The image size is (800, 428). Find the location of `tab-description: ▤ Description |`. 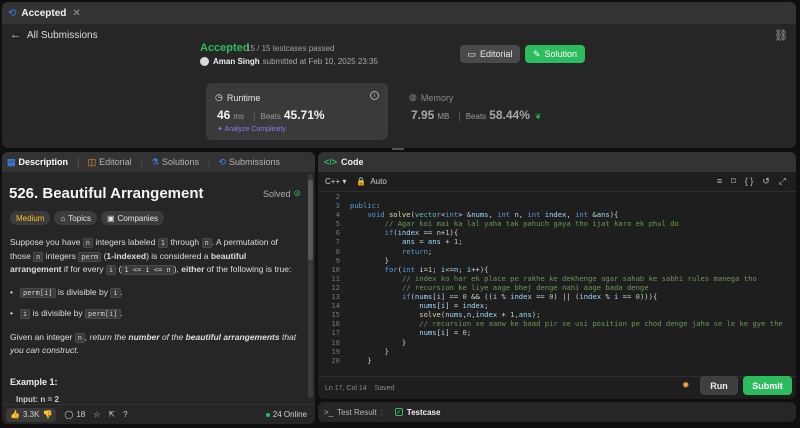

tab-description: ▤ Description | is located at coordinates (43, 162).